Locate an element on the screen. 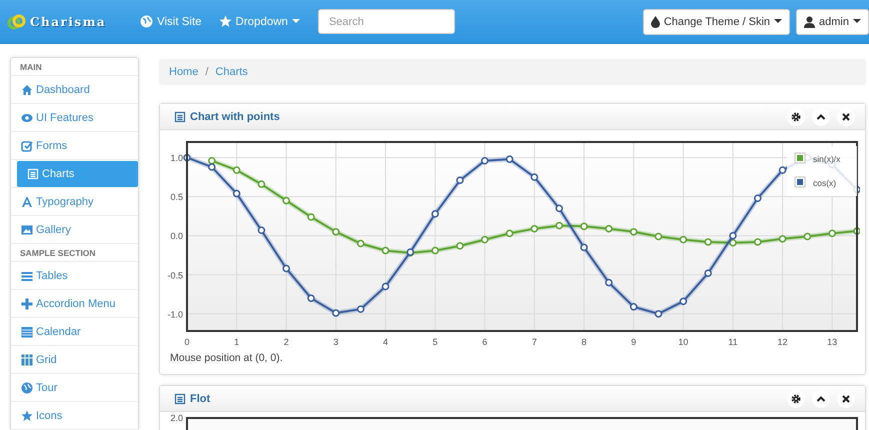  sidebar-item: Accordion Menu is located at coordinates (77, 303).